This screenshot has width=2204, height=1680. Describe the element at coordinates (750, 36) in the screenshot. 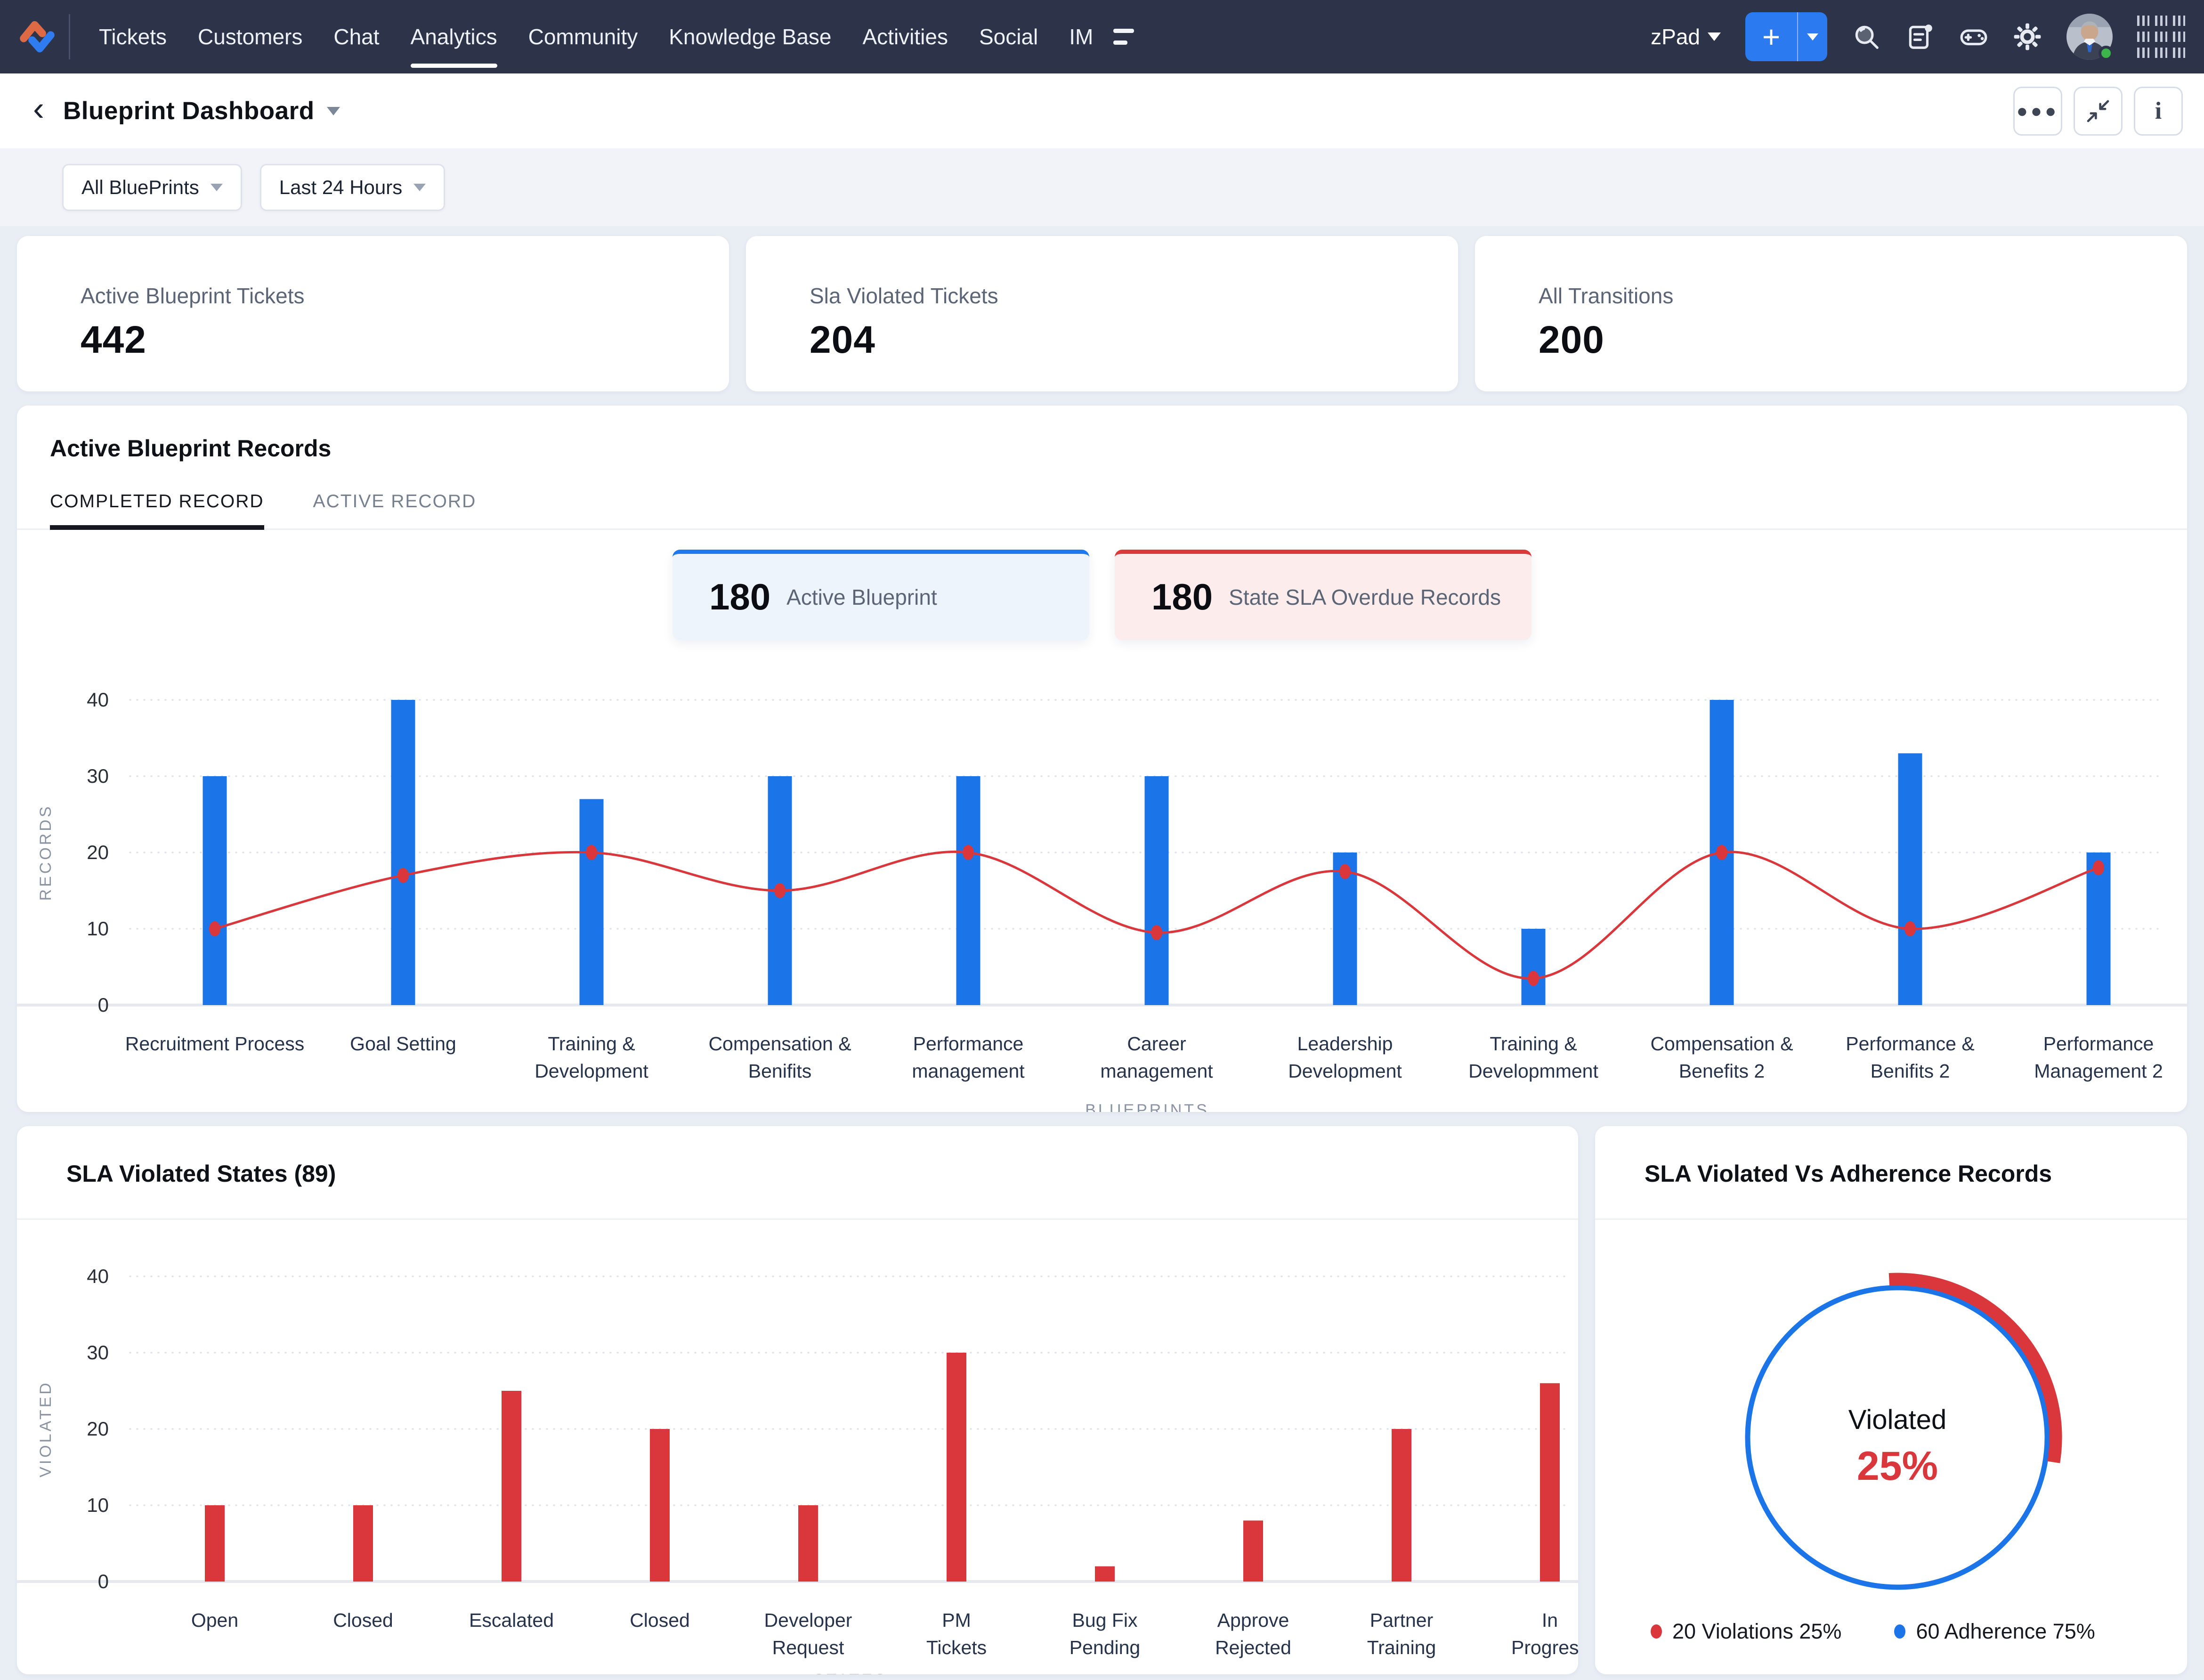

I see `nav-item-knowledge-base: Knowledge Base` at that location.